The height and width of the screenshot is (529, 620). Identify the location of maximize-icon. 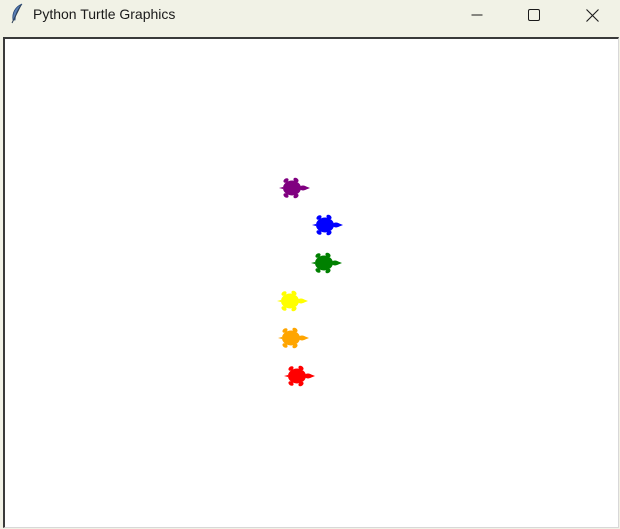
(534, 15).